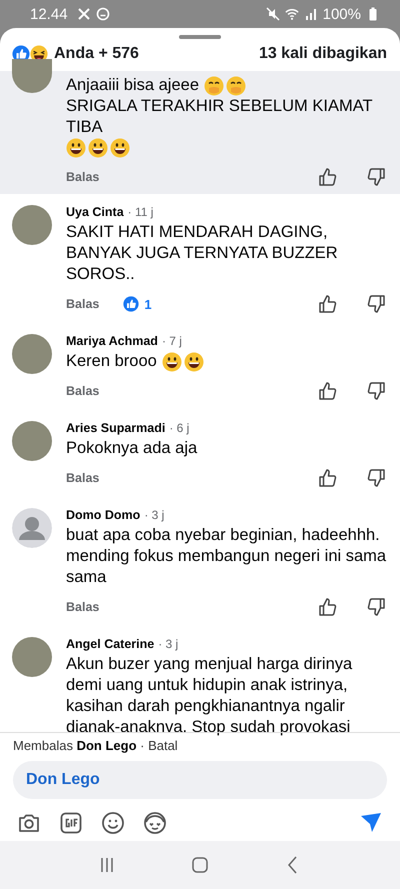 Image resolution: width=400 pixels, height=889 pixels. What do you see at coordinates (131, 304) in the screenshot?
I see `like-reaction-icon` at bounding box center [131, 304].